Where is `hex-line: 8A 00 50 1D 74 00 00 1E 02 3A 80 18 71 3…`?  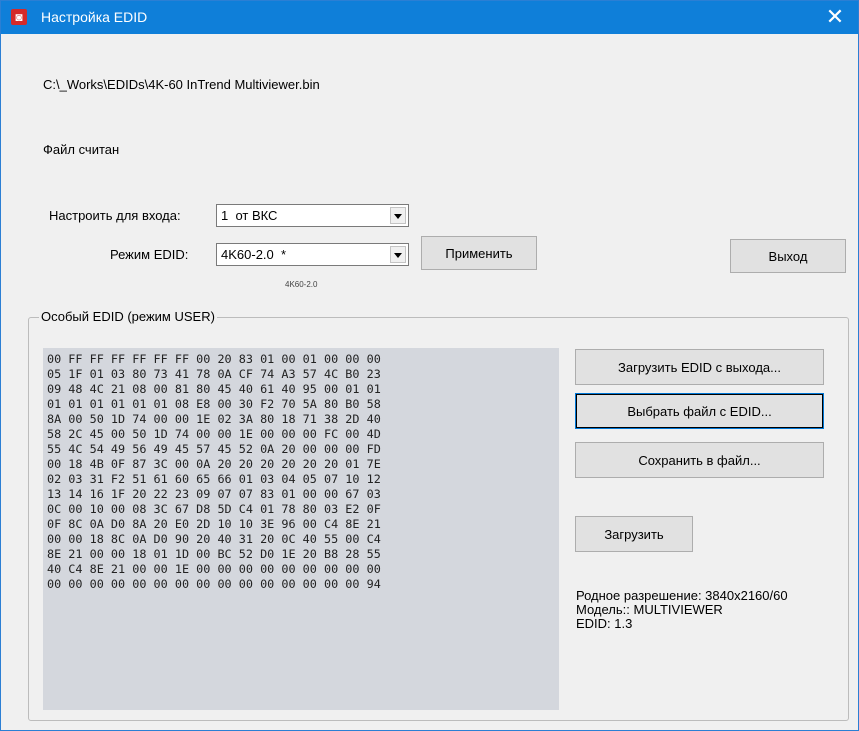 hex-line: 8A 00 50 1D 74 00 00 1E 02 3A 80 18 71 3… is located at coordinates (214, 419).